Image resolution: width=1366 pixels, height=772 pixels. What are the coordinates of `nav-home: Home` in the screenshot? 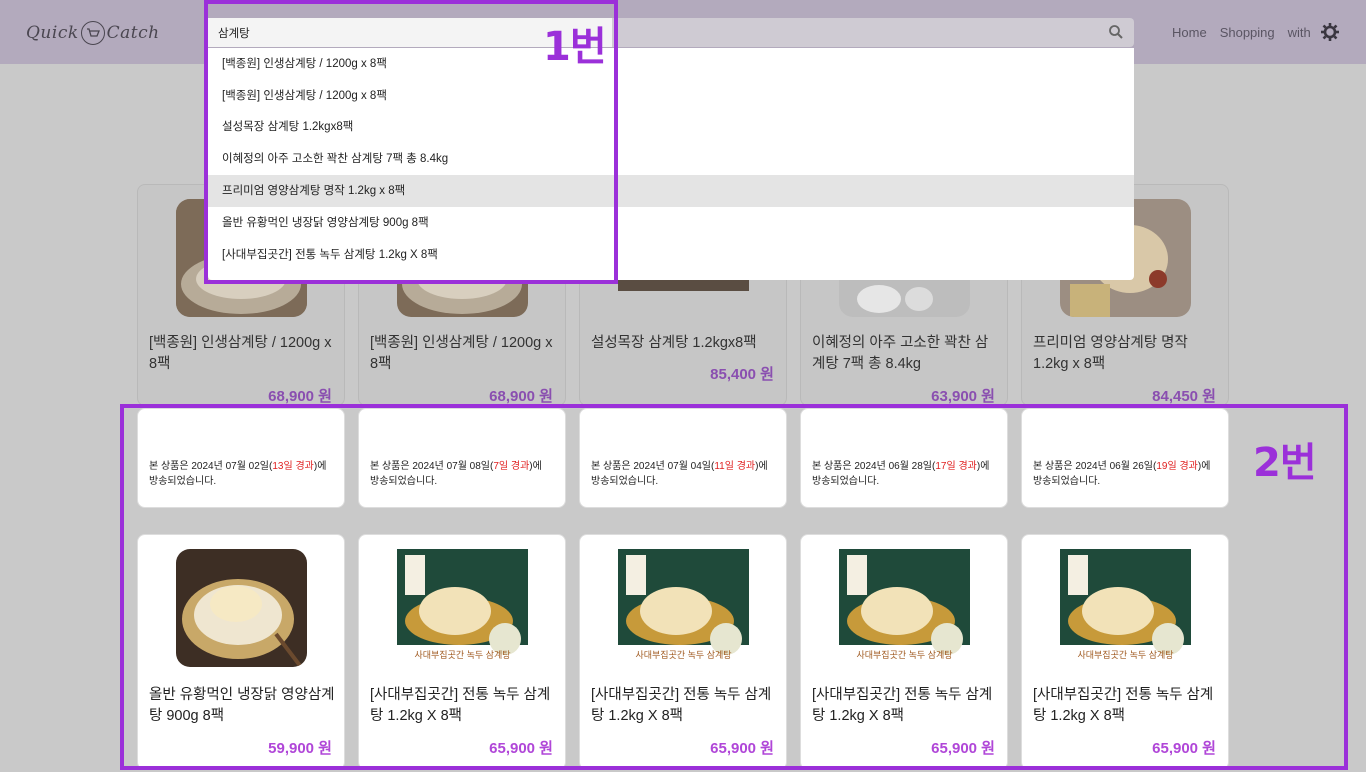 It's located at (1189, 32).